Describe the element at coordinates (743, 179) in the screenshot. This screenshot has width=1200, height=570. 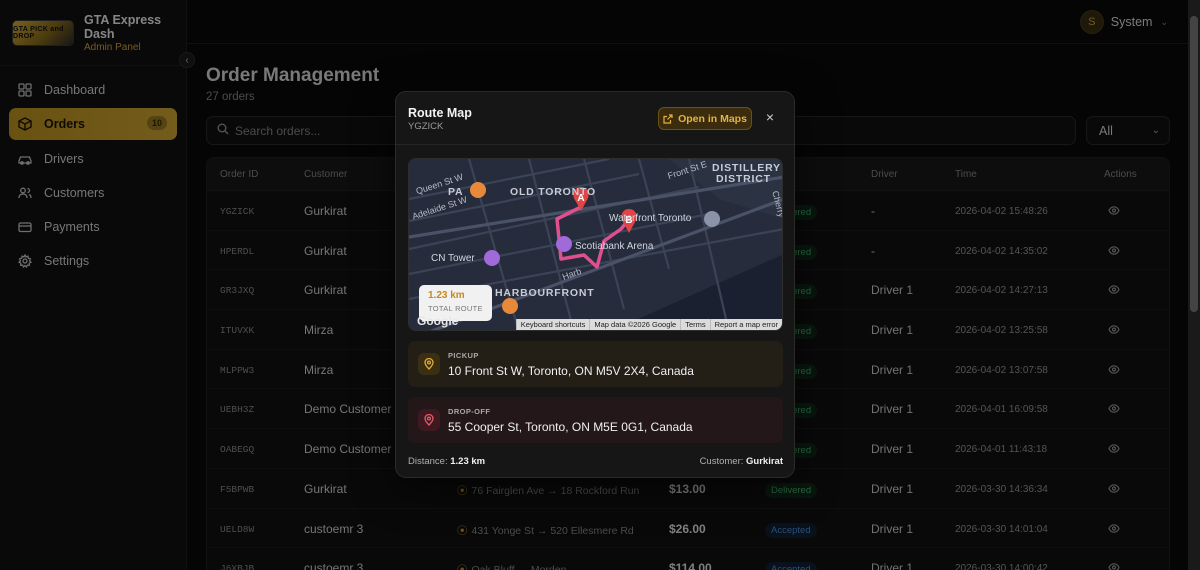
I see `map-label-district: DISTRICT` at that location.